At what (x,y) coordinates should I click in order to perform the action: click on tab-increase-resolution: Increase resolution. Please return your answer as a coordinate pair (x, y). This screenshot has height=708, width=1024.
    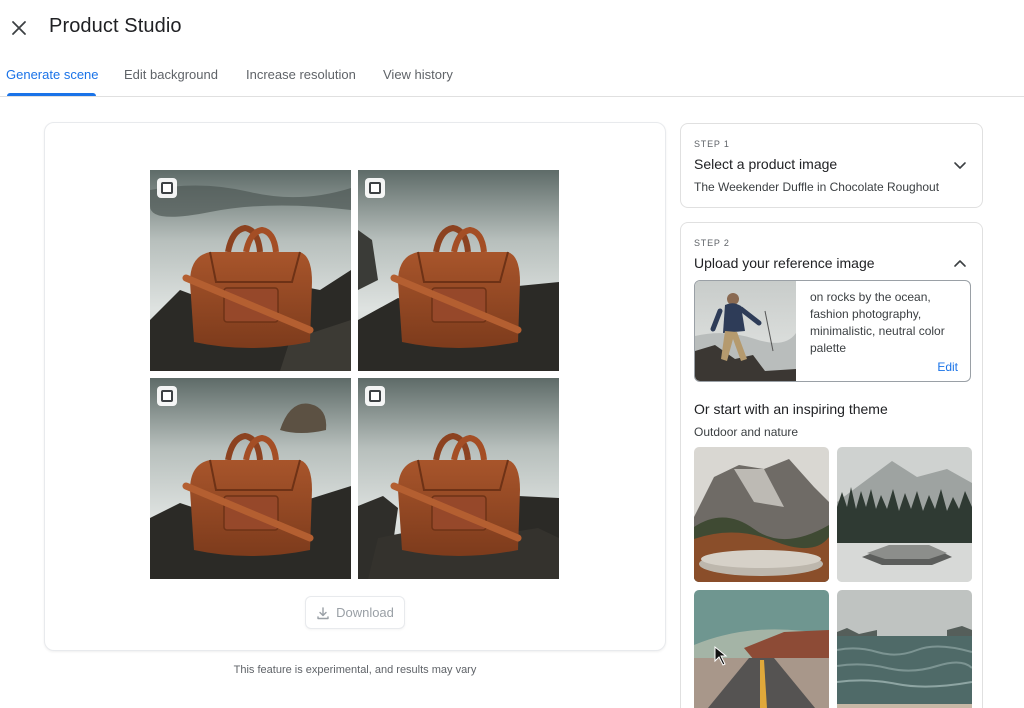
    Looking at the image, I should click on (301, 74).